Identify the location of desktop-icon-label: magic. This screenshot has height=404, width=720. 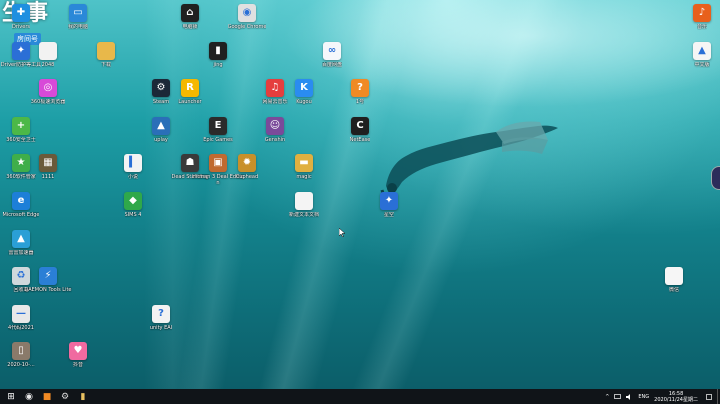
(304, 177).